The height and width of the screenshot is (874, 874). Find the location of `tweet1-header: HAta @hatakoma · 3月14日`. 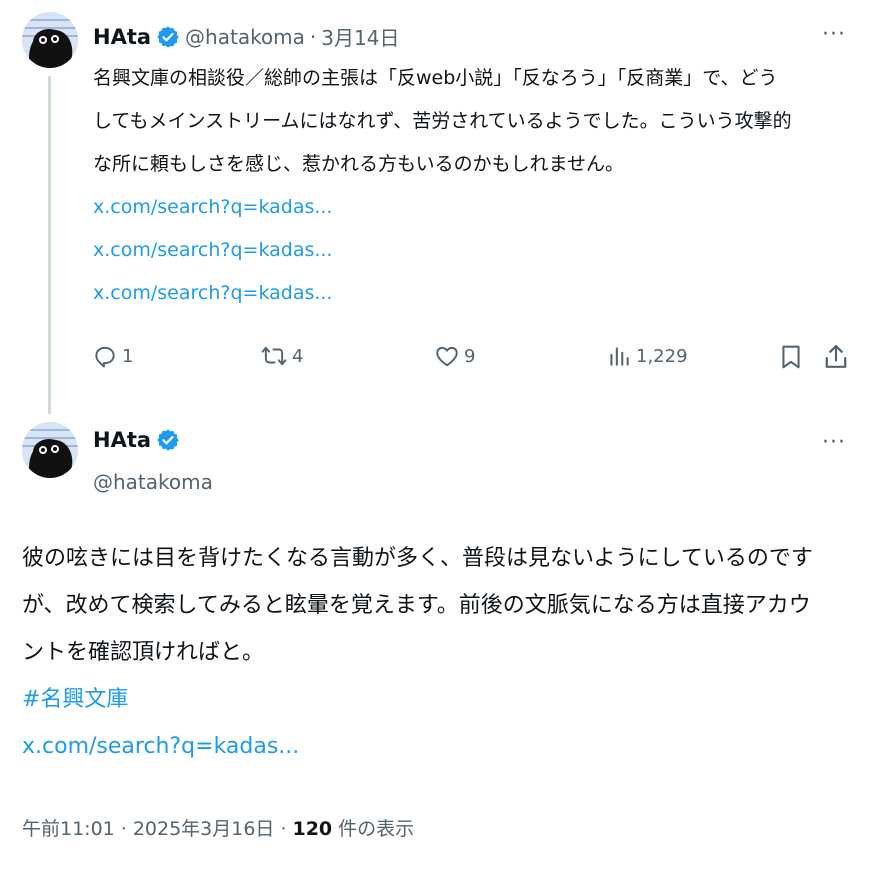

tweet1-header: HAta @hatakoma · 3月14日 is located at coordinates (246, 36).